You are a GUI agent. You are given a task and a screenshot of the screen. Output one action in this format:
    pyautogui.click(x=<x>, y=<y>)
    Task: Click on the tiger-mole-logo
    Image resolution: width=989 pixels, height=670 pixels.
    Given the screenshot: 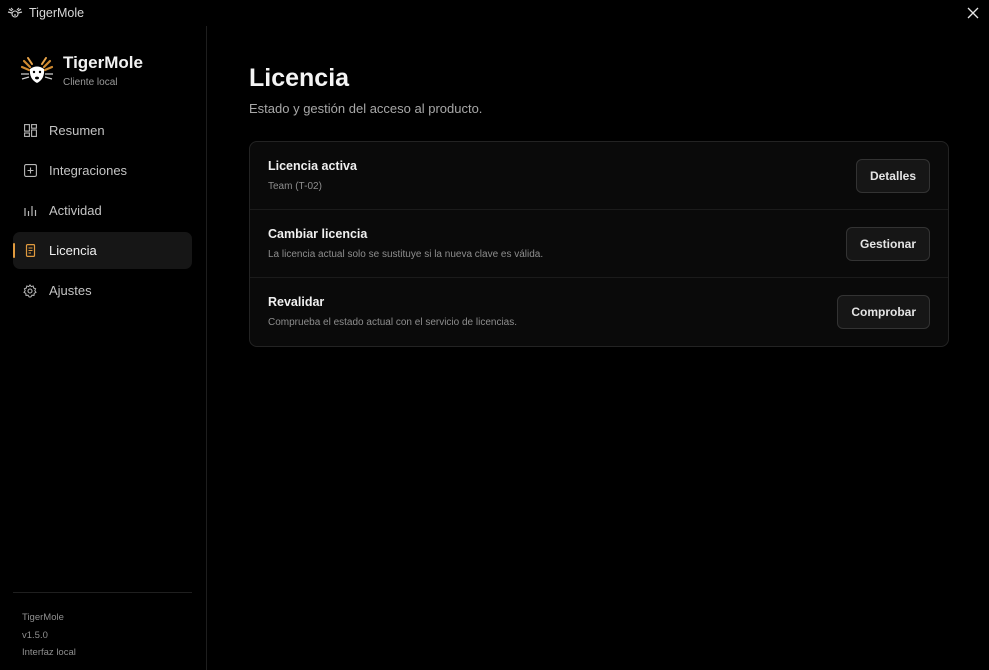 What is the action you would take?
    pyautogui.click(x=37, y=70)
    